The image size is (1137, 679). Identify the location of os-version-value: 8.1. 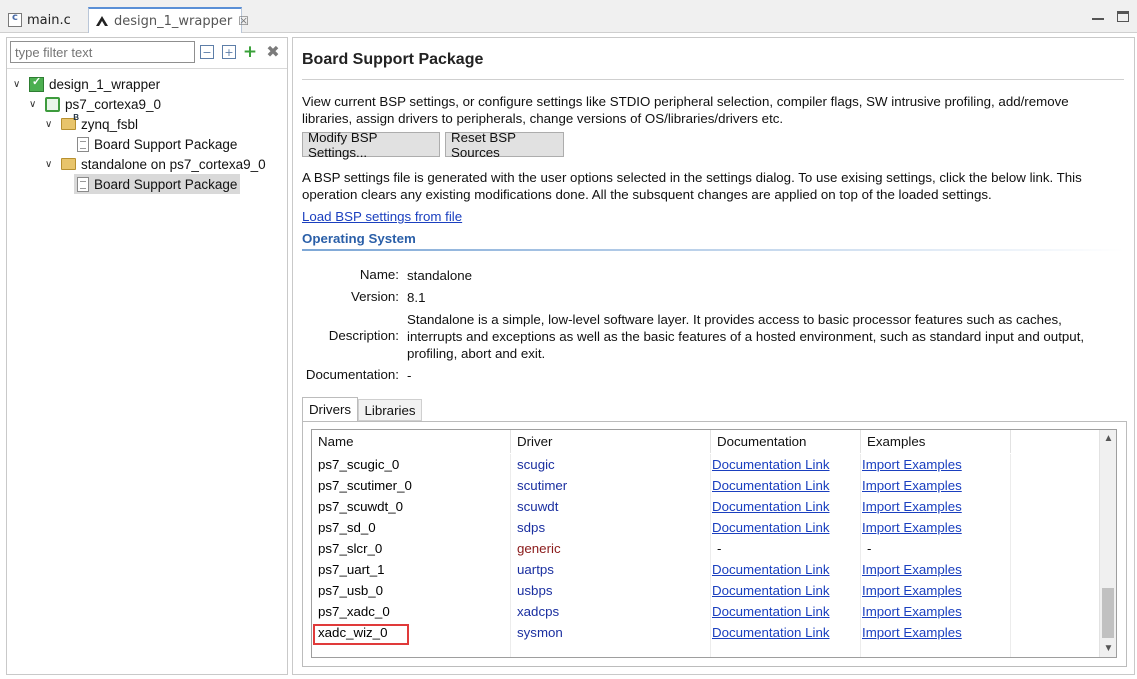
(416, 297).